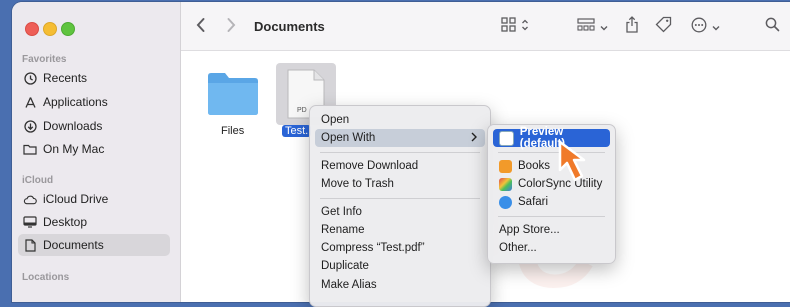  Describe the element at coordinates (30, 78) in the screenshot. I see `clock-icon` at that location.